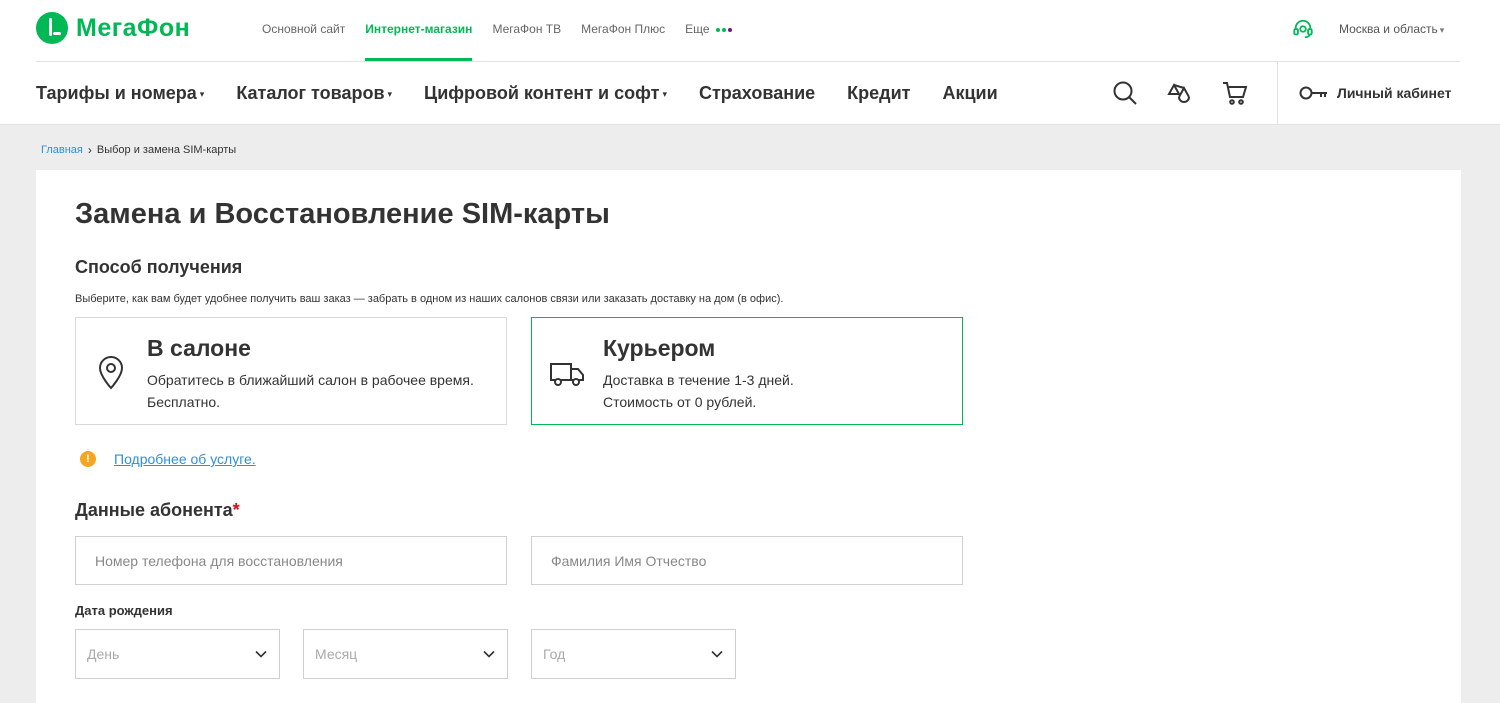 This screenshot has height=703, width=1500. Describe the element at coordinates (291, 560) in the screenshot. I see `phone-input` at that location.